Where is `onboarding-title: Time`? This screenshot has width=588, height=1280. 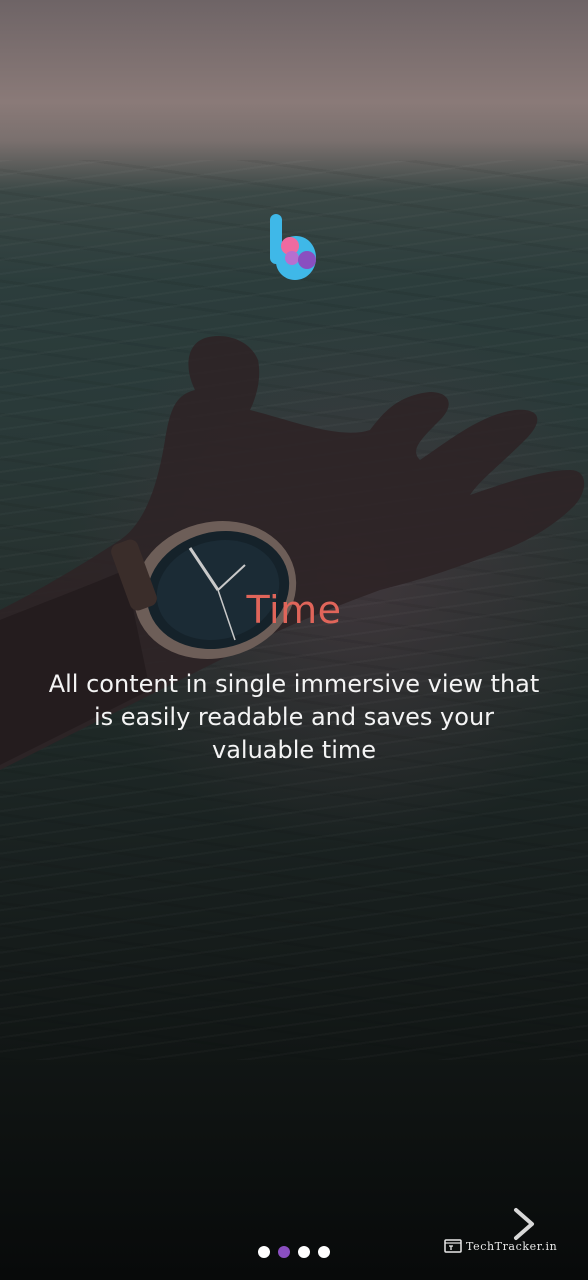 onboarding-title: Time is located at coordinates (294, 610).